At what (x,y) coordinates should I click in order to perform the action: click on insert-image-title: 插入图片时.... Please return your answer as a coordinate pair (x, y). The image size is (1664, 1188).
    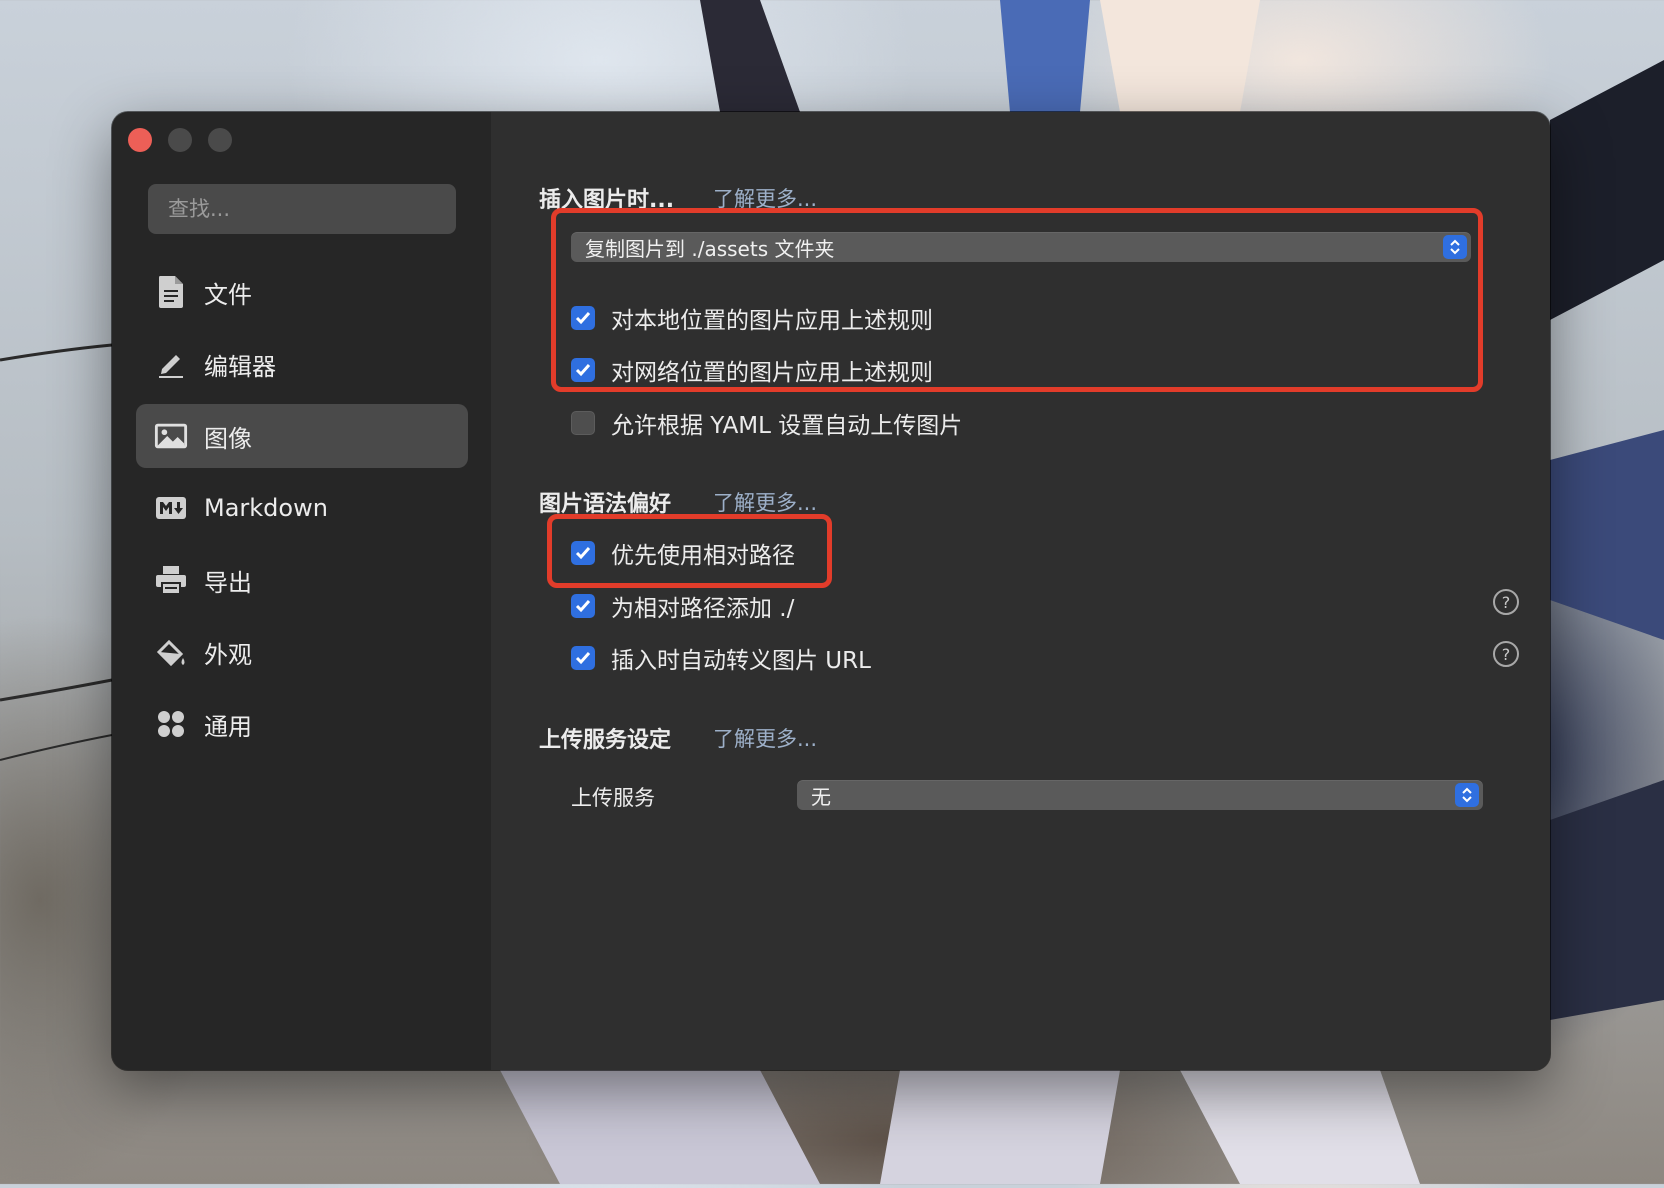
    Looking at the image, I should click on (607, 200).